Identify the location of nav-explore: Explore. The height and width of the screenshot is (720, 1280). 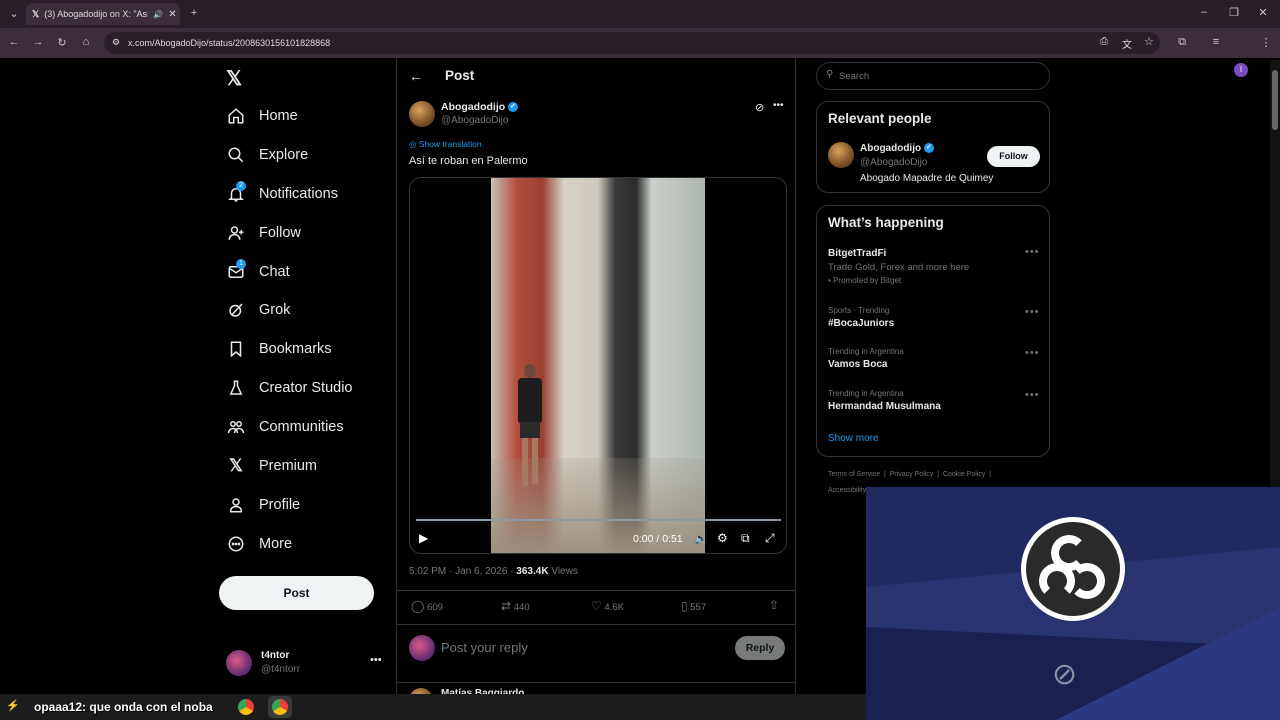
(267, 155).